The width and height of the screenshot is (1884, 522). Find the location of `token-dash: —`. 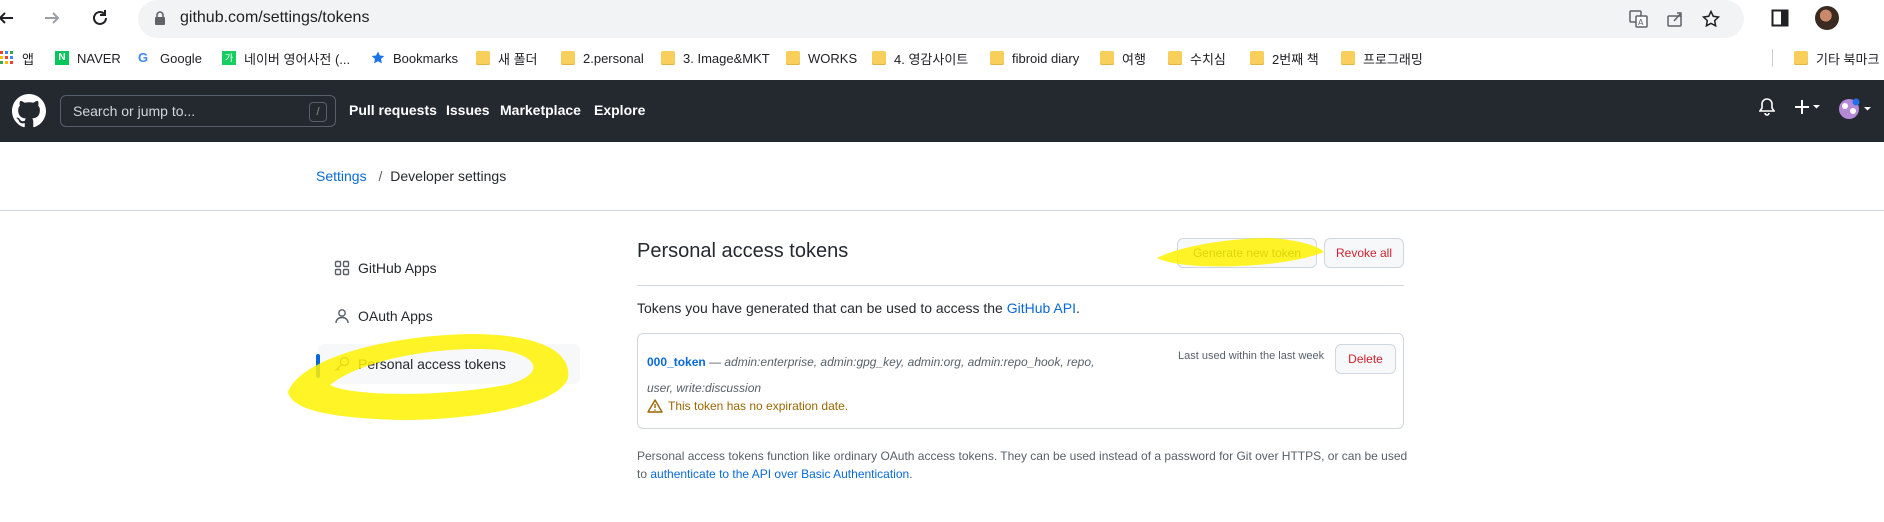

token-dash: — is located at coordinates (715, 362).